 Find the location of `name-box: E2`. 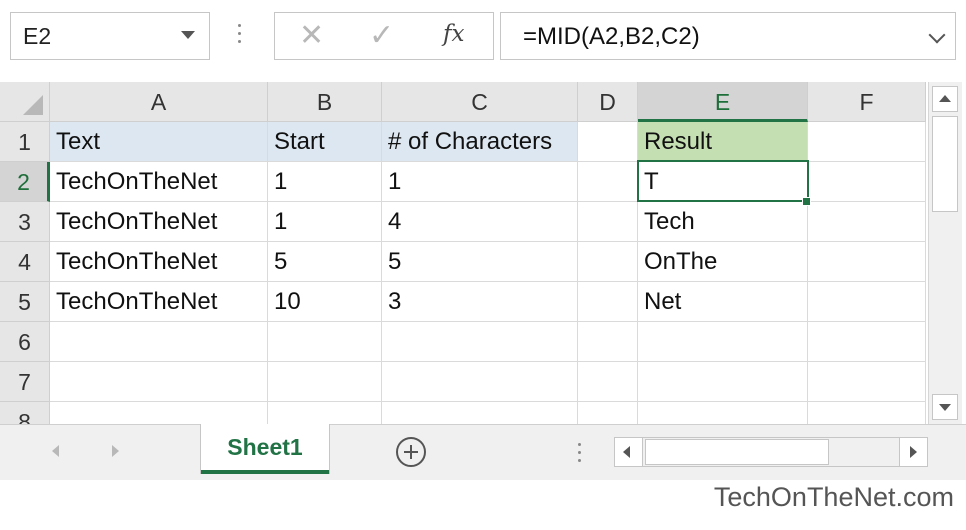

name-box: E2 is located at coordinates (110, 36).